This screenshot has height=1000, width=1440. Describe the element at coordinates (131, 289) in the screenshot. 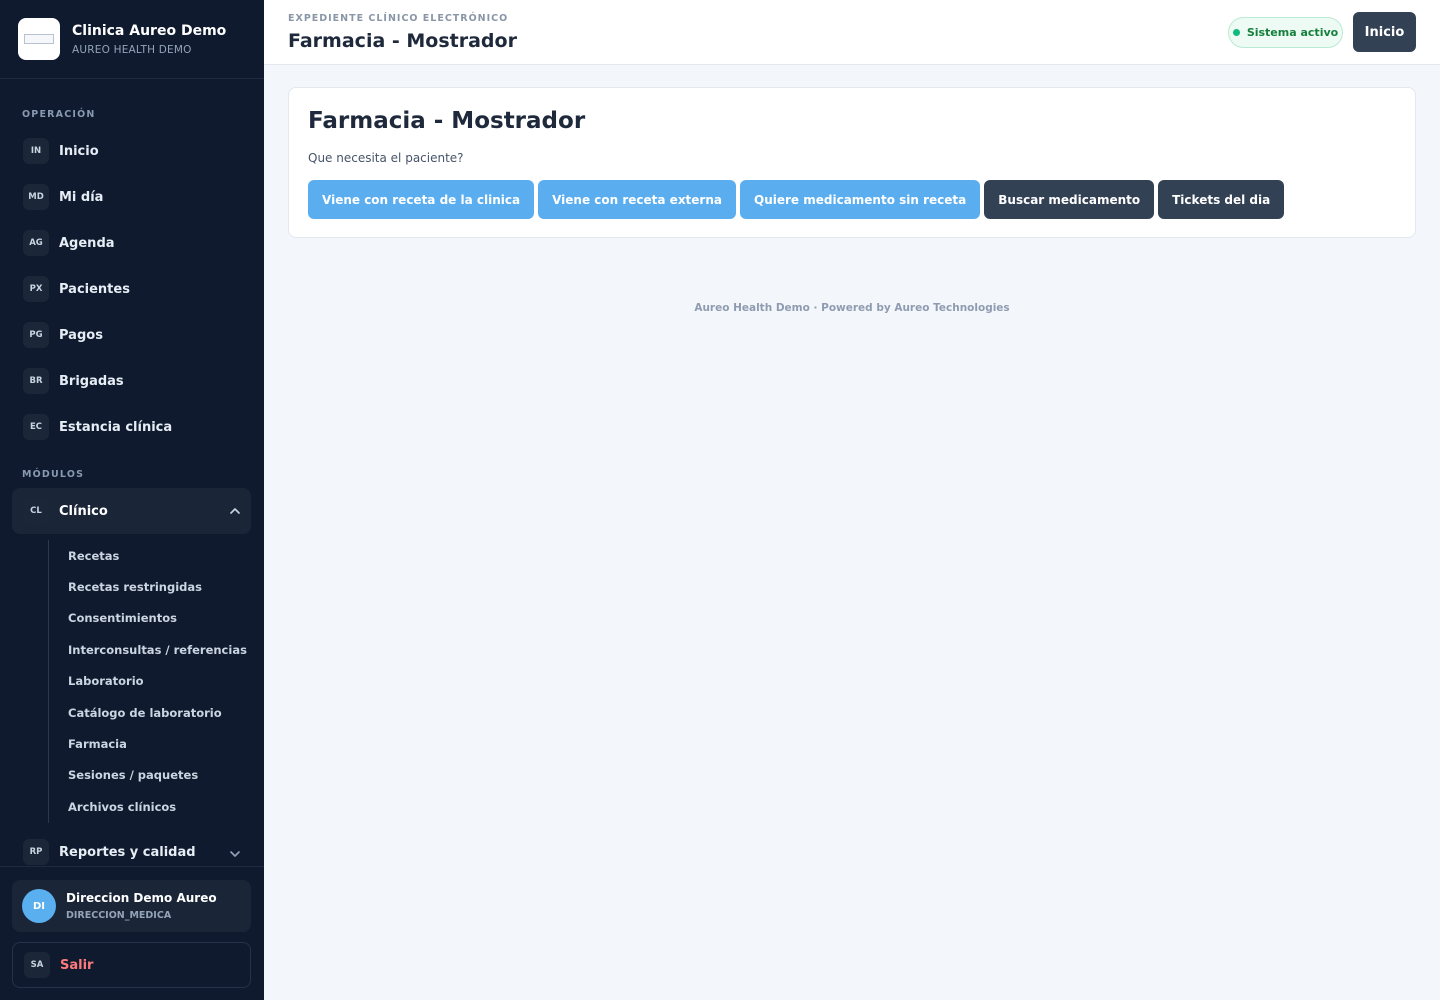

I see `sidebar-item-pacientes: PX Pacientes` at that location.